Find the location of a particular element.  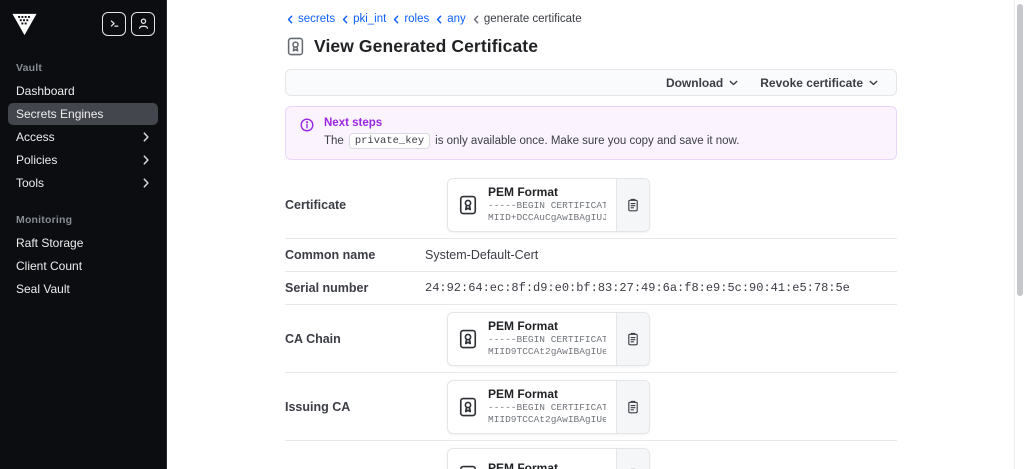

sidebar-item-secrets-engines: Secrets Engines is located at coordinates (83, 114).